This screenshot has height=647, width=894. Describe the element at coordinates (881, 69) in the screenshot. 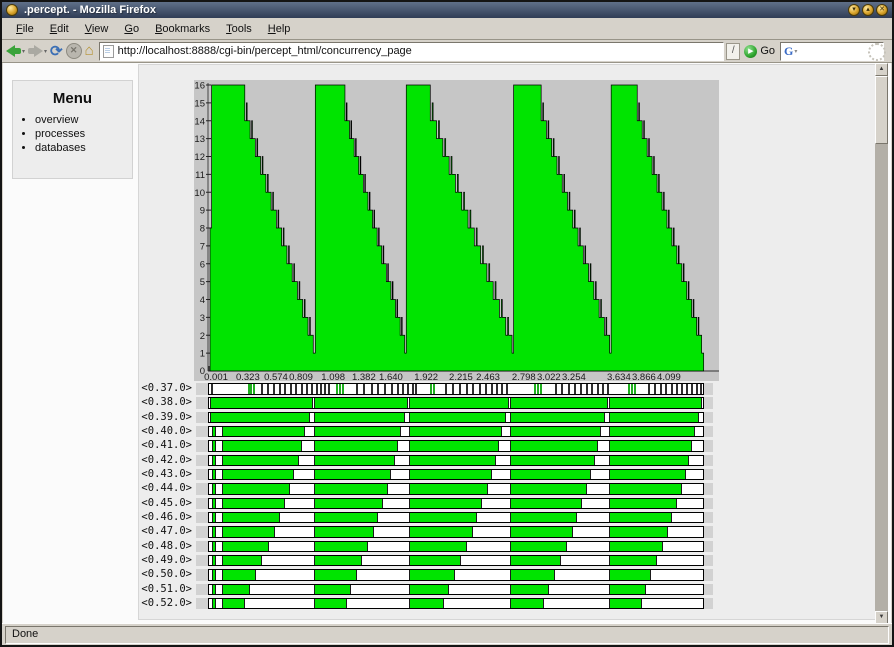

I see `scroll-up-button: ▲` at that location.